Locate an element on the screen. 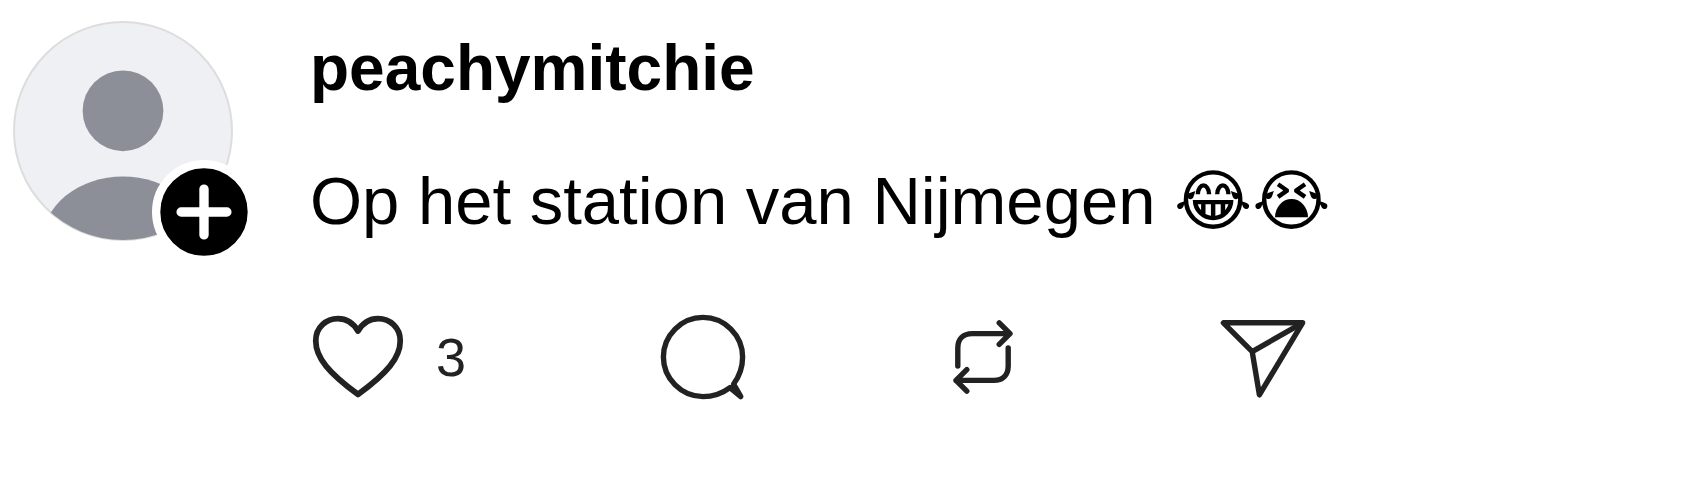 This screenshot has width=1698, height=488. post-text: Op het station van Nijmegen 😂😭 is located at coordinates (821, 201).